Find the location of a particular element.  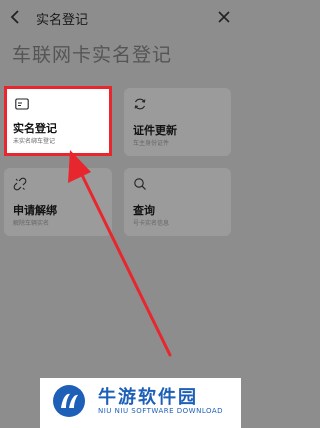

brand-logo-icon is located at coordinates (69, 401).